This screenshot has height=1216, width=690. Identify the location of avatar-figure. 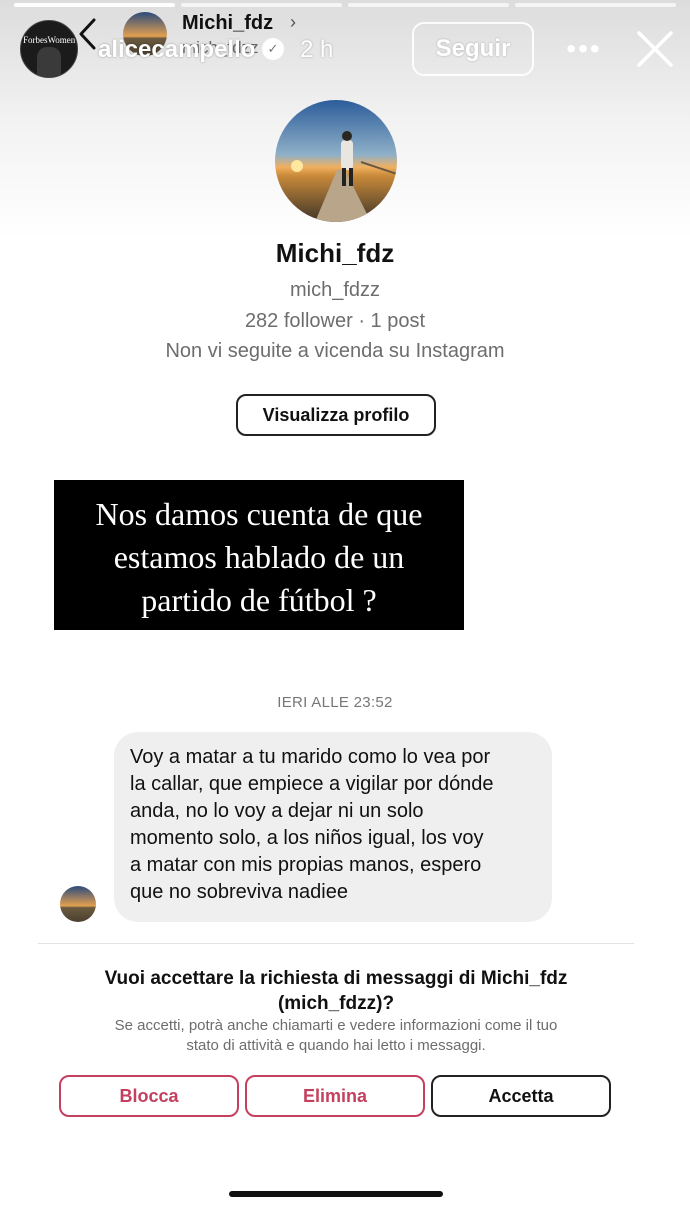
(49, 62).